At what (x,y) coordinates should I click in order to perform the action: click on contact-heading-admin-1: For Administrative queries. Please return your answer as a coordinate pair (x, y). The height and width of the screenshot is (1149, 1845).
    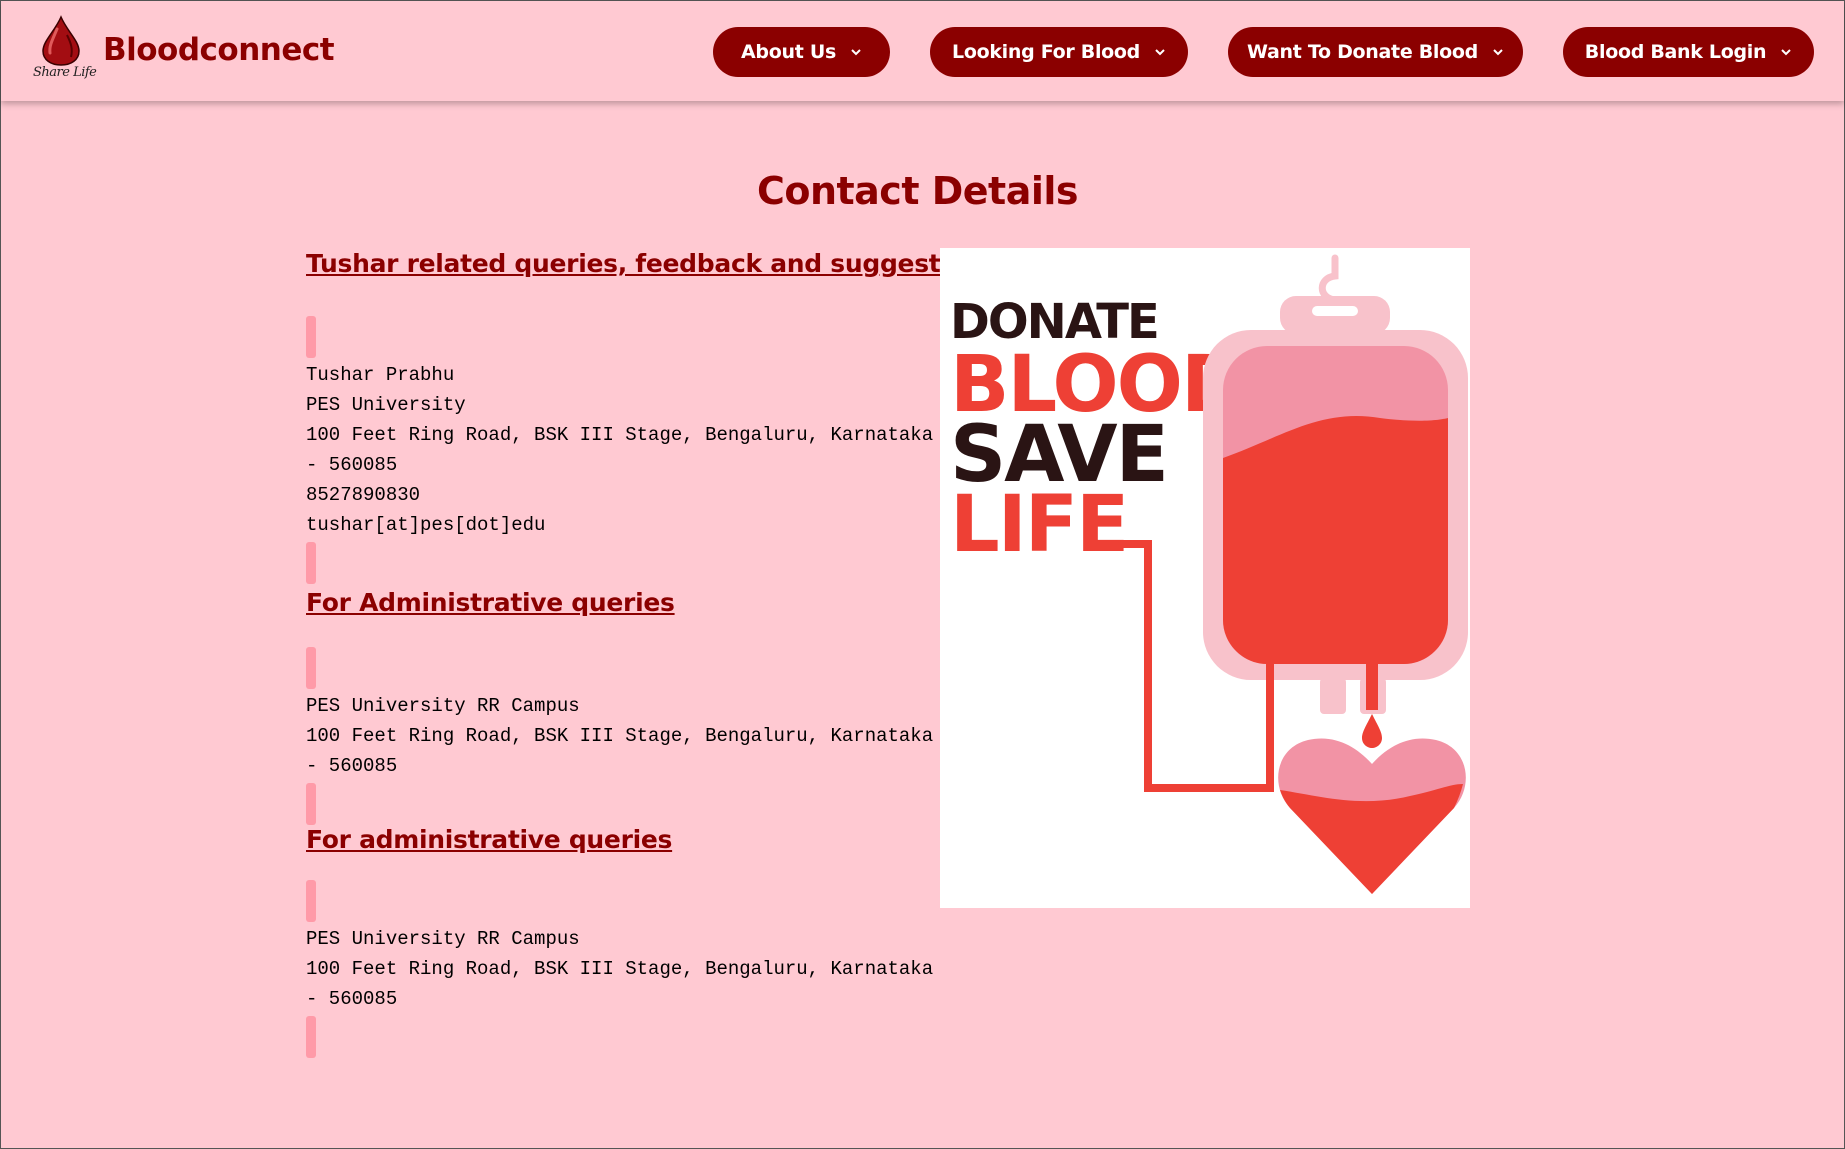
    Looking at the image, I should click on (626, 602).